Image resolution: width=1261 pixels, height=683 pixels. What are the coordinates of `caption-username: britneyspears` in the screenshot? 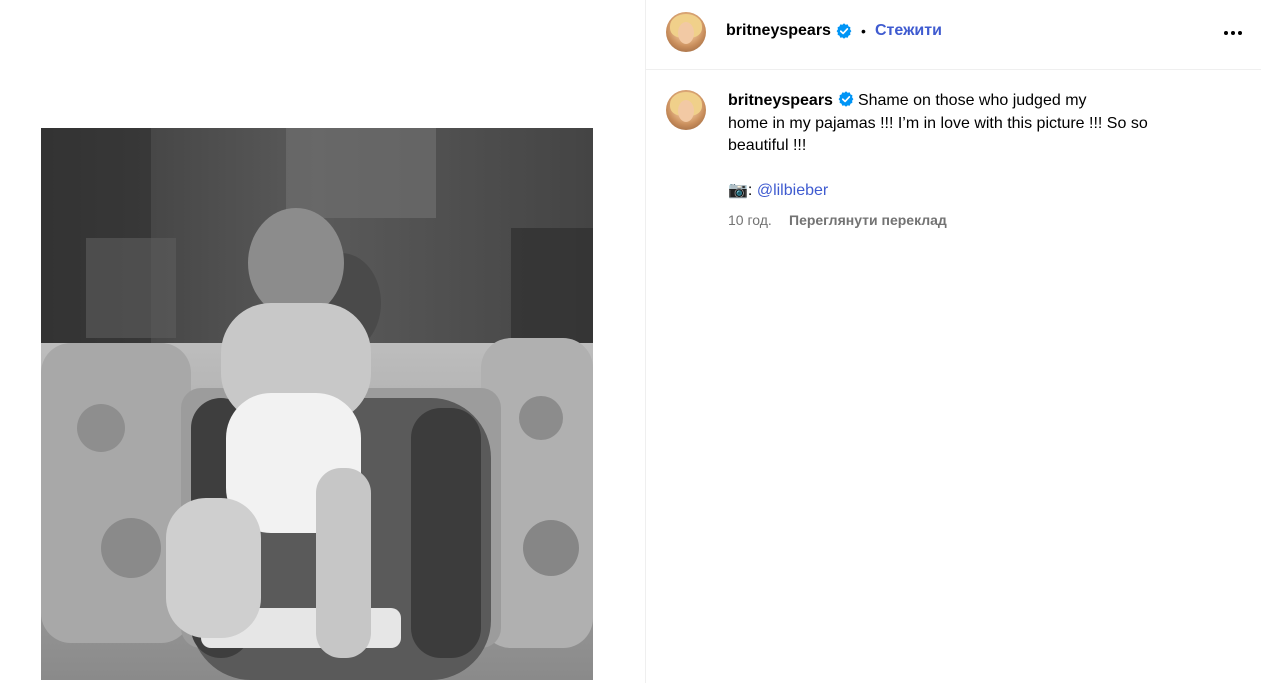 It's located at (780, 100).